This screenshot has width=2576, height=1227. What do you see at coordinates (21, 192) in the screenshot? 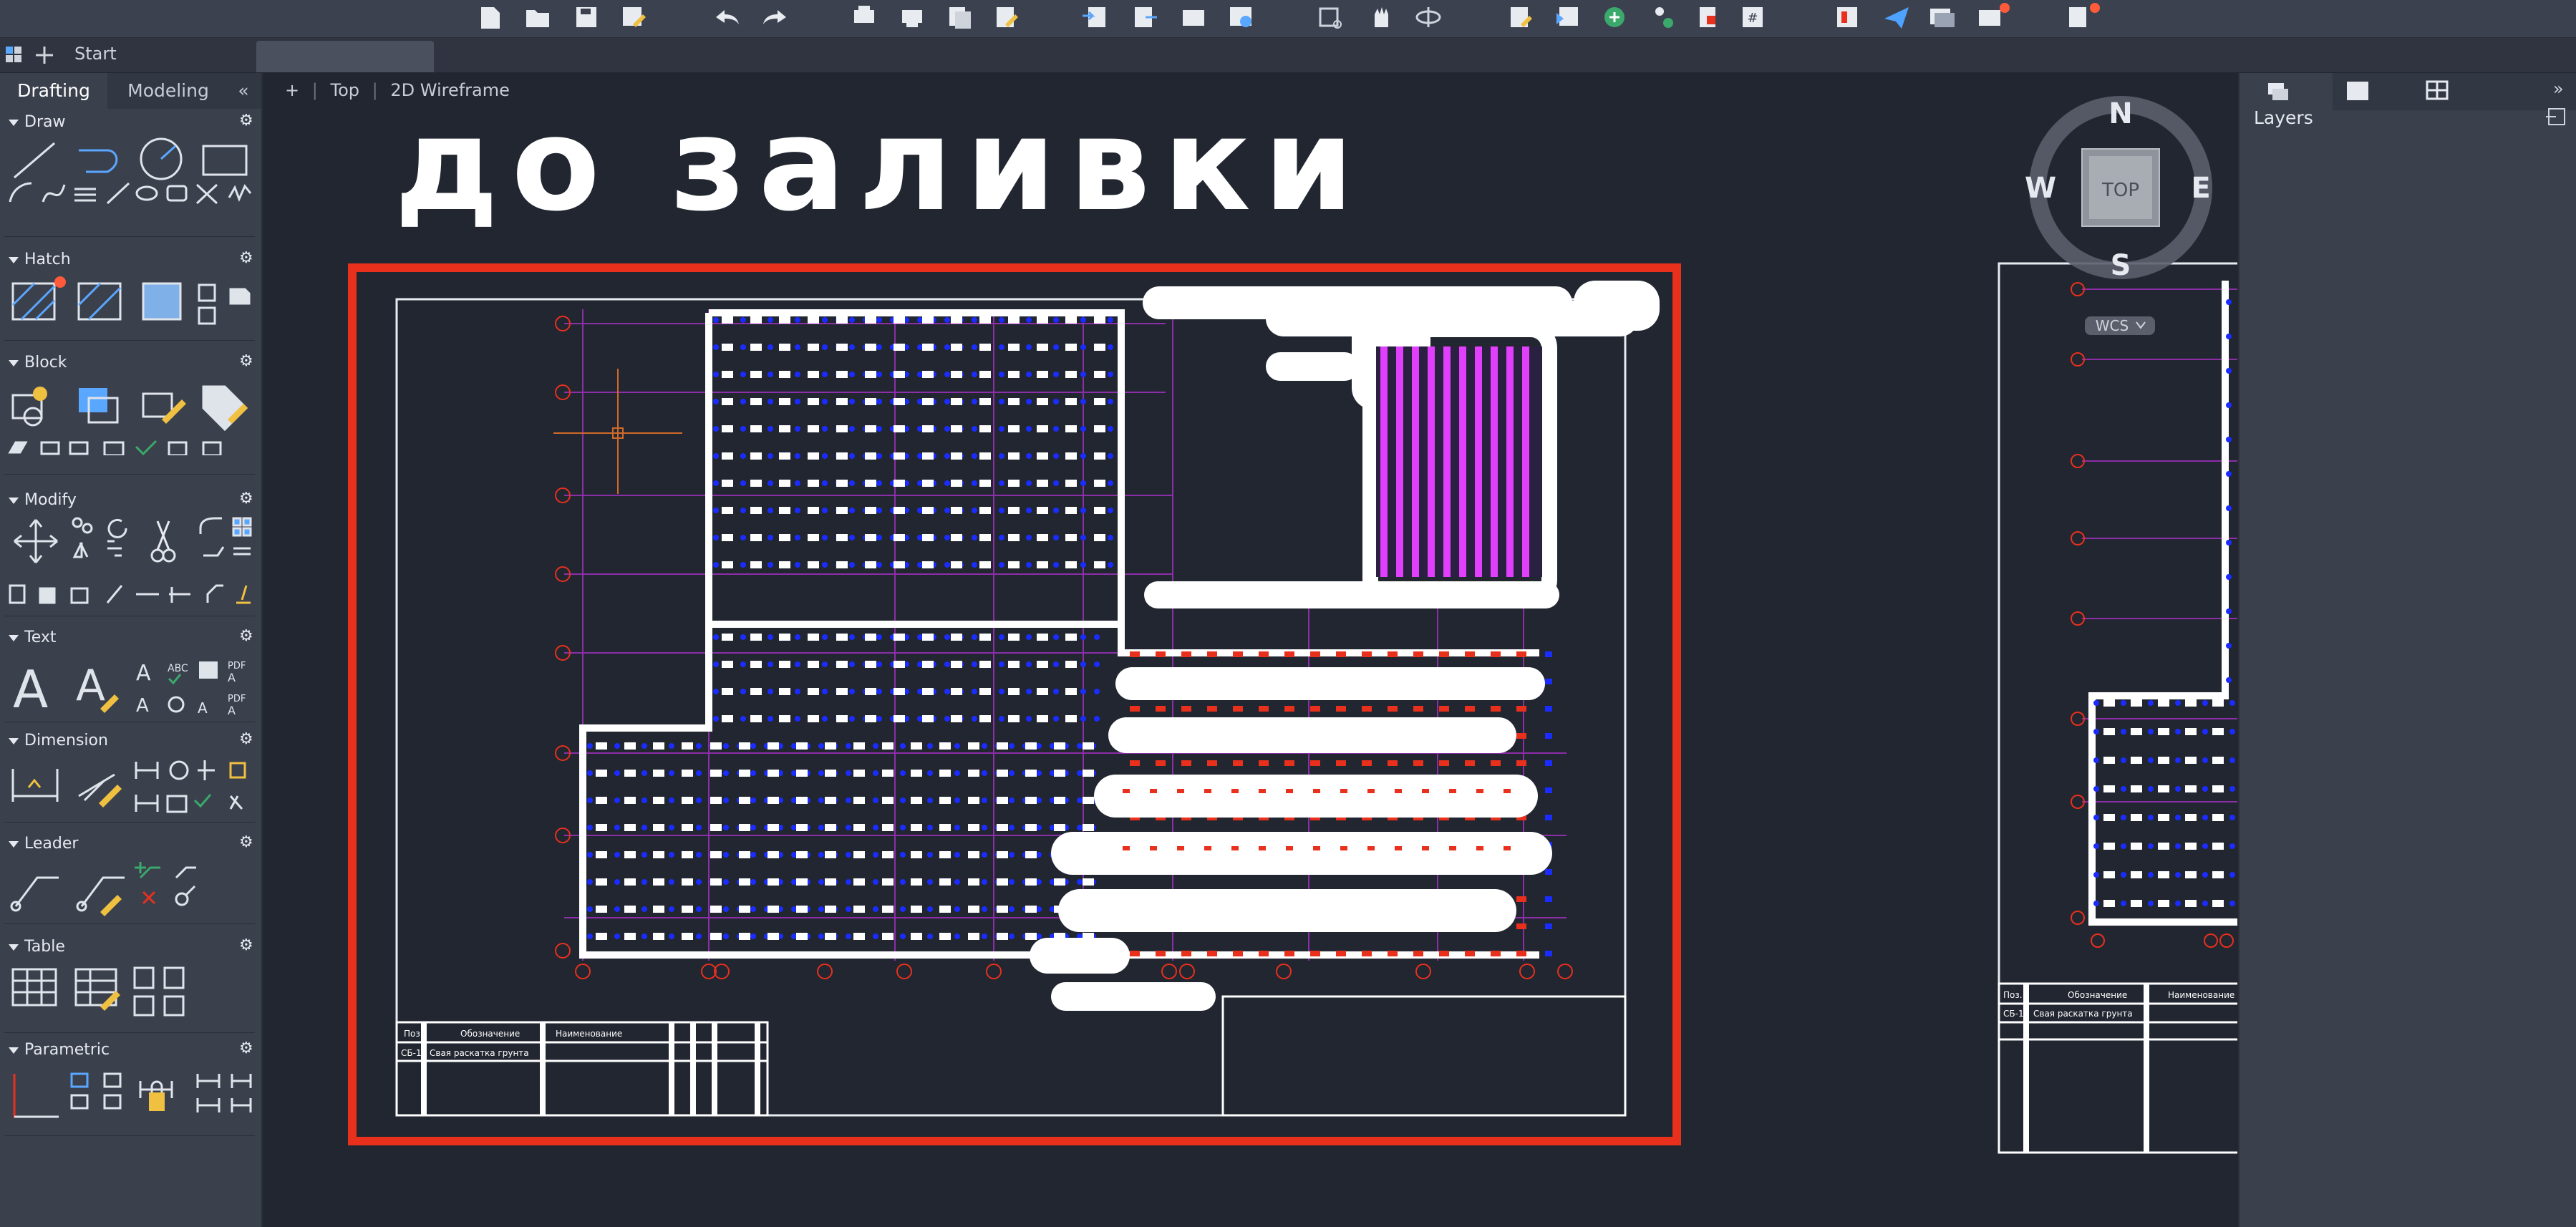
I see `arc-tool-icon` at bounding box center [21, 192].